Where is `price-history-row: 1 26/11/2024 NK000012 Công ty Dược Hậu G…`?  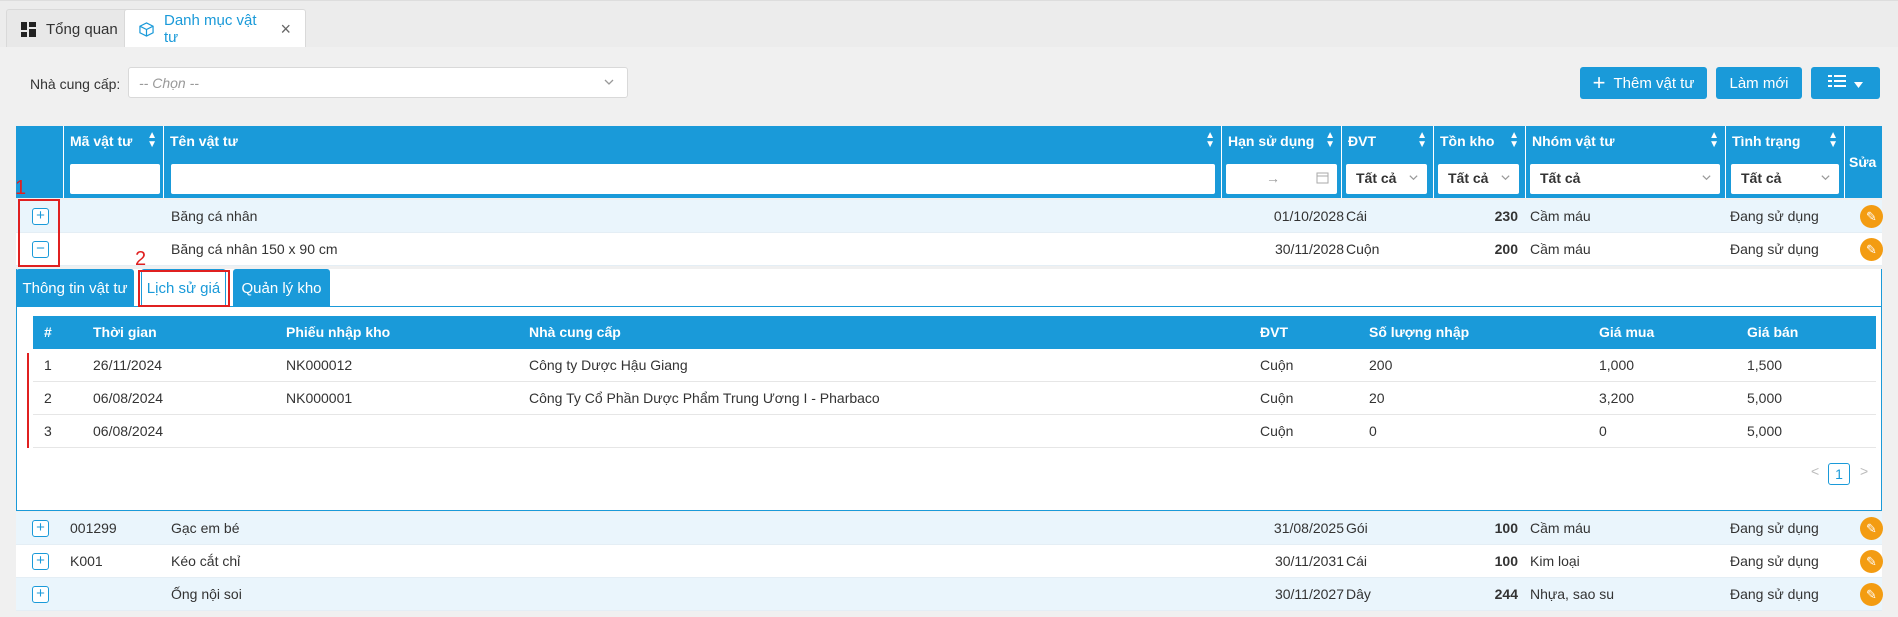
price-history-row: 1 26/11/2024 NK000012 Công ty Dược Hậu G… is located at coordinates (954, 365).